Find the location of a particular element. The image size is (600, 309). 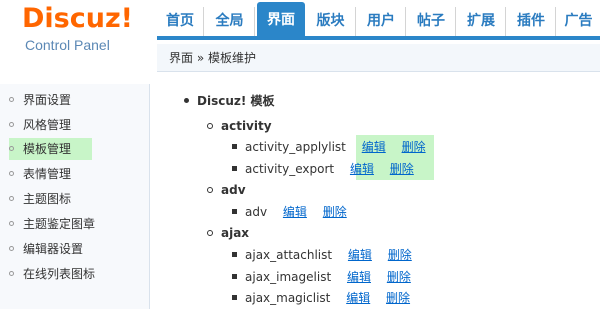

logo-title: Discuz! is located at coordinates (77, 18).